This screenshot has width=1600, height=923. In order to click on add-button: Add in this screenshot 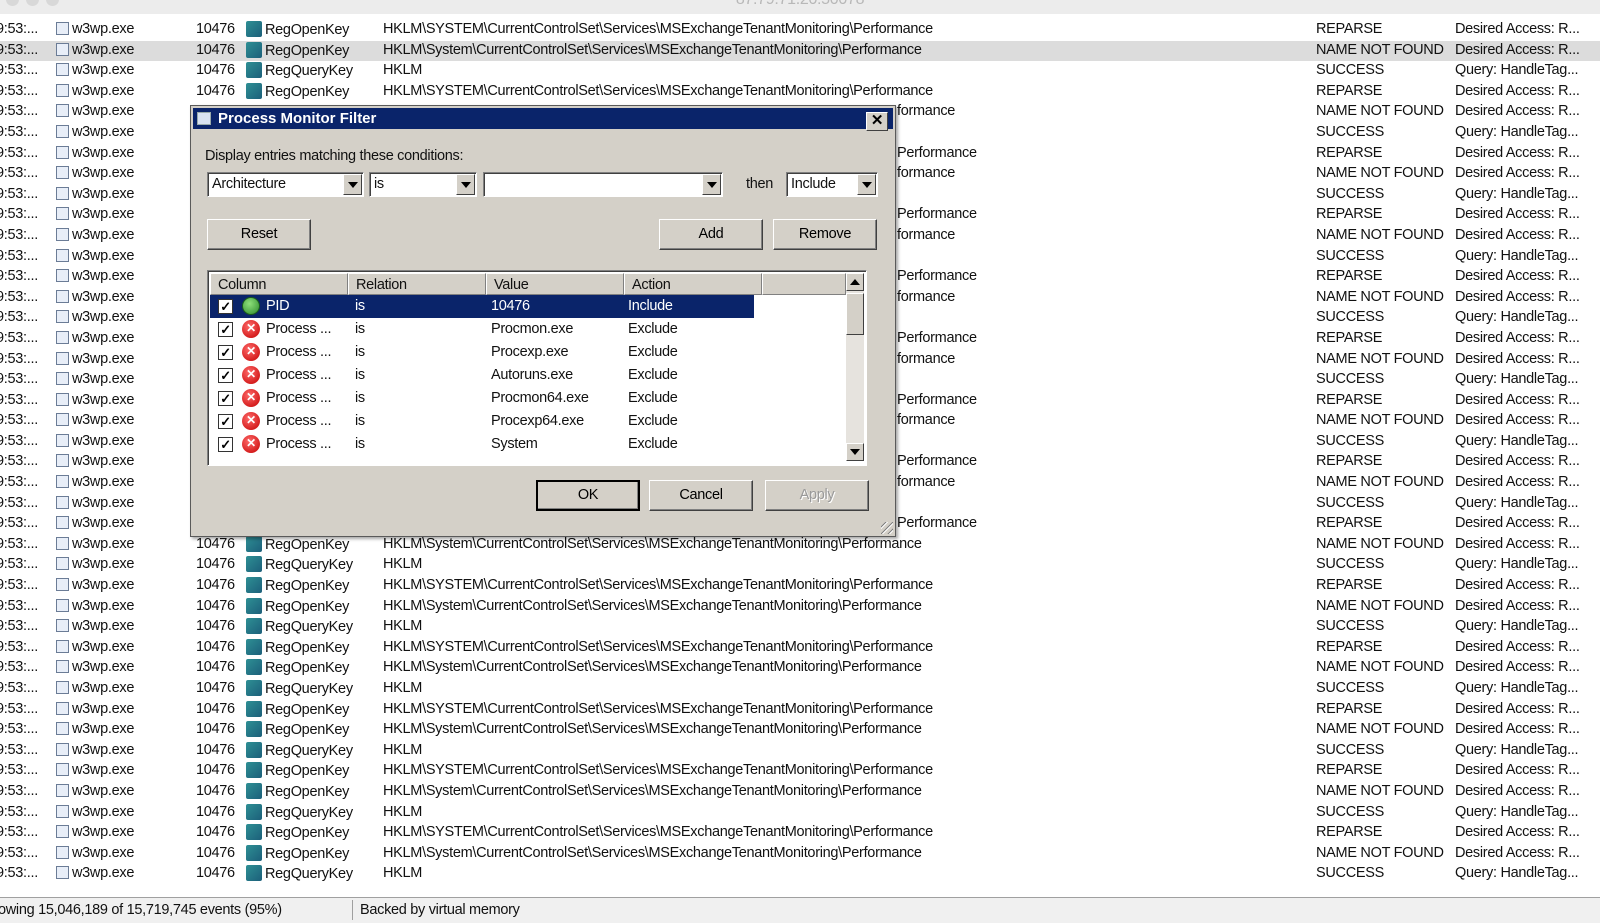, I will do `click(711, 234)`.